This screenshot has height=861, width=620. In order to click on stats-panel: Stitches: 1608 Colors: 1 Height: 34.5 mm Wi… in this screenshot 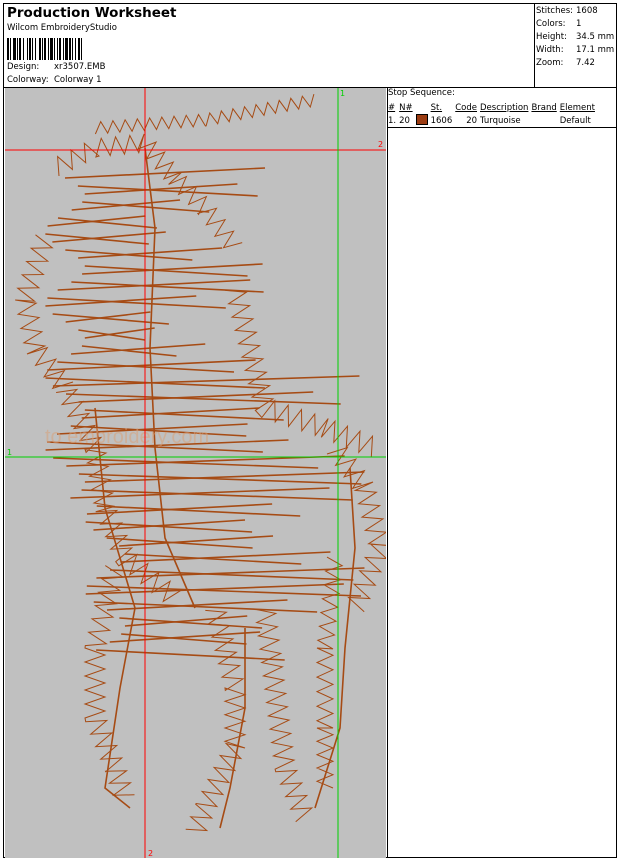, I will do `click(575, 37)`.